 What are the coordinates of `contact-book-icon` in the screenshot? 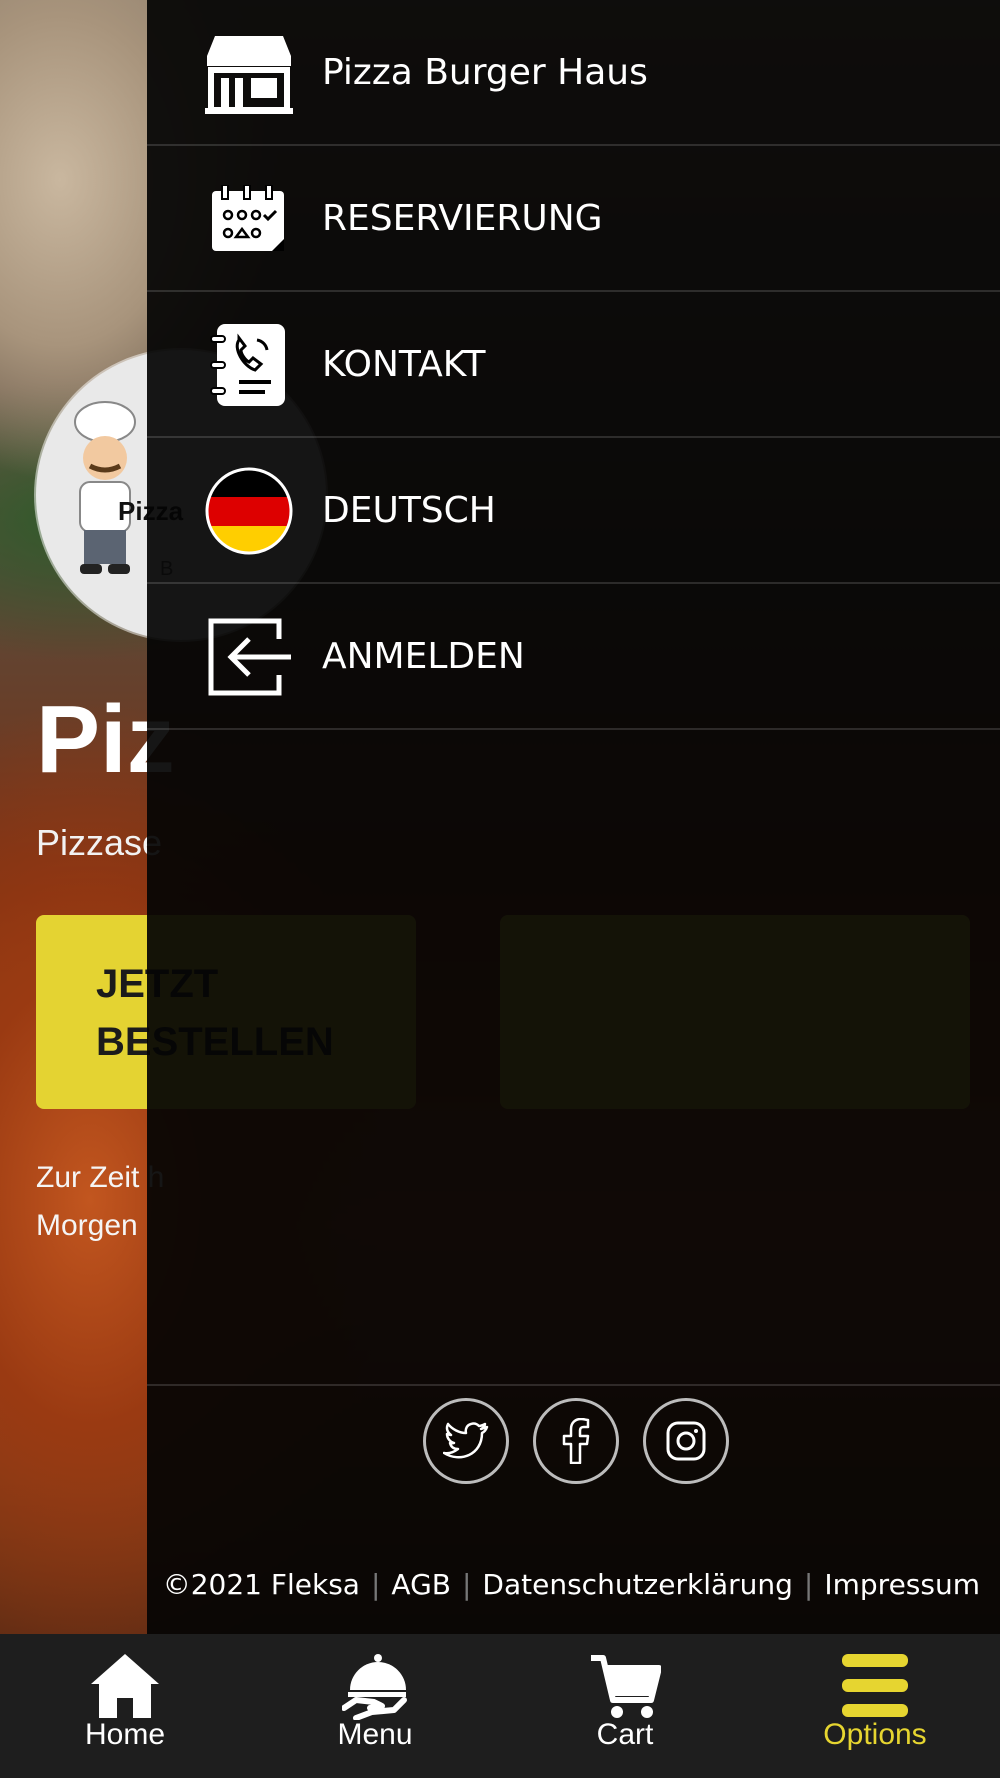 It's located at (249, 365).